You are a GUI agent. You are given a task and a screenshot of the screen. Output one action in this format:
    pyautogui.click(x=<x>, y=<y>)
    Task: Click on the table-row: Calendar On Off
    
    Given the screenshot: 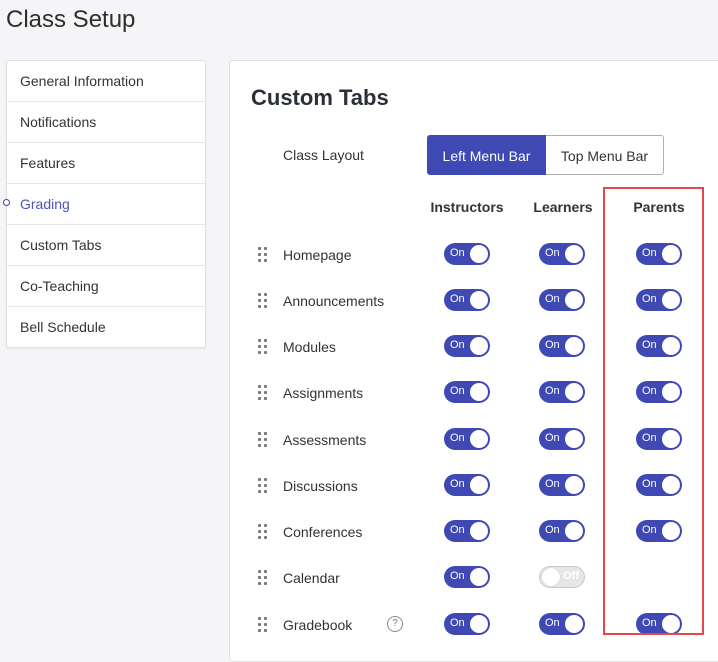 What is the action you would take?
    pyautogui.click(x=474, y=578)
    